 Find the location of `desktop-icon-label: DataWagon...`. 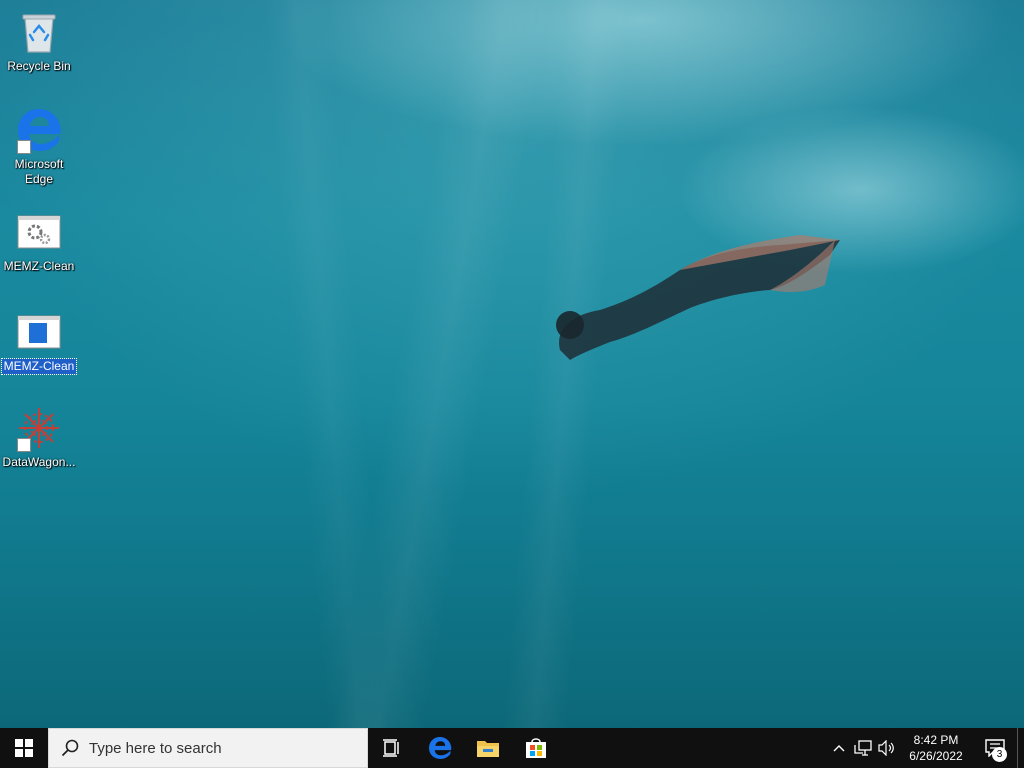

desktop-icon-label: DataWagon... is located at coordinates (39, 462).